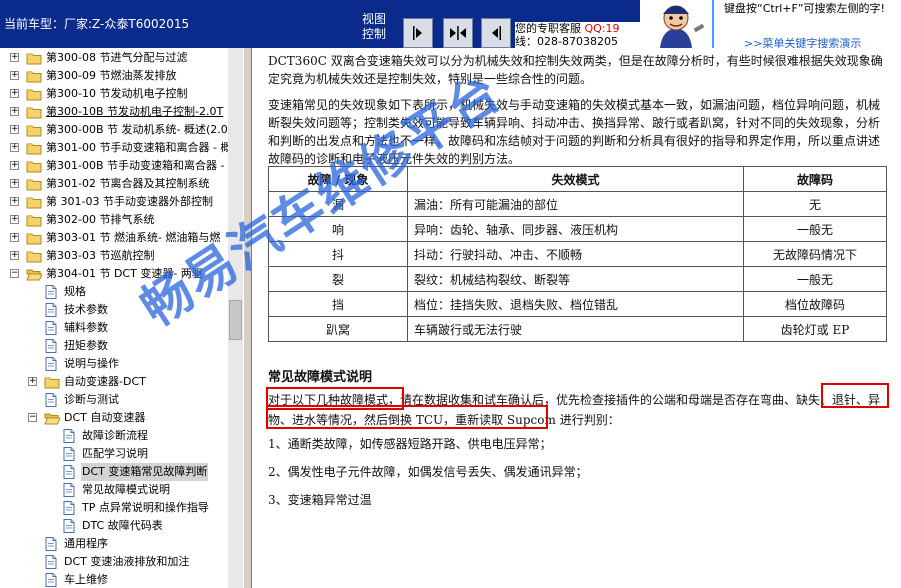  What do you see at coordinates (114, 400) in the screenshot?
I see `tree-item: 诊断与测试` at bounding box center [114, 400].